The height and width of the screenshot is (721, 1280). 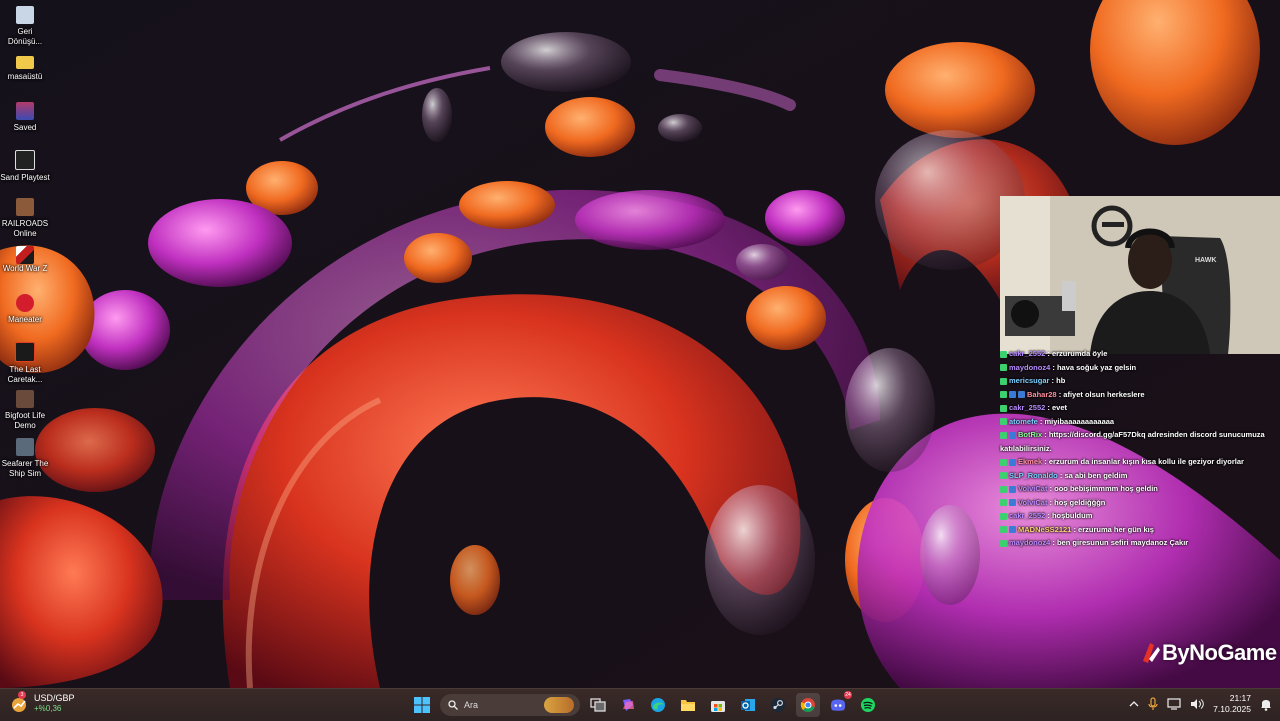 I want to click on chat-username: Bahar28, so click(x=1042, y=394).